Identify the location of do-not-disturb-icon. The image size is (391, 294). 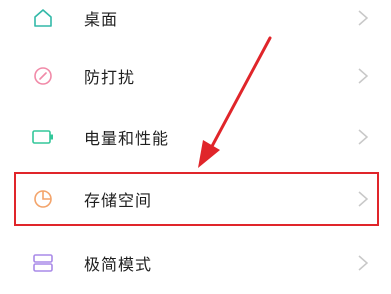
(43, 76).